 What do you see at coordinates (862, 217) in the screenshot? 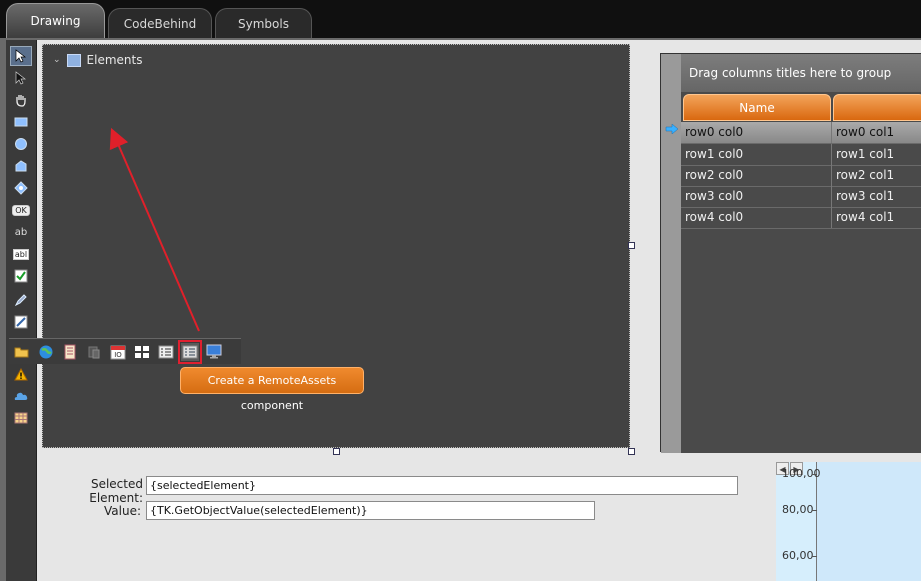
I see `table-cell: row4 col1` at bounding box center [862, 217].